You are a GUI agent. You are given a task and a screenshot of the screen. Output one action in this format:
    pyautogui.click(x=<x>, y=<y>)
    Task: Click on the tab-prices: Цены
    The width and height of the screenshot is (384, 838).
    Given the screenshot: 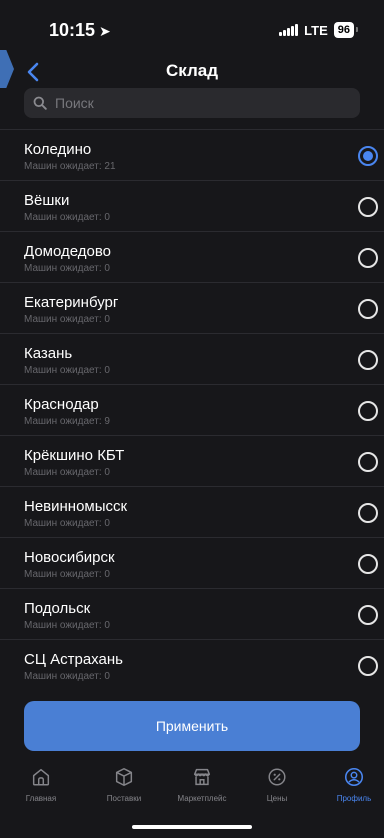 What is the action you would take?
    pyautogui.click(x=277, y=784)
    